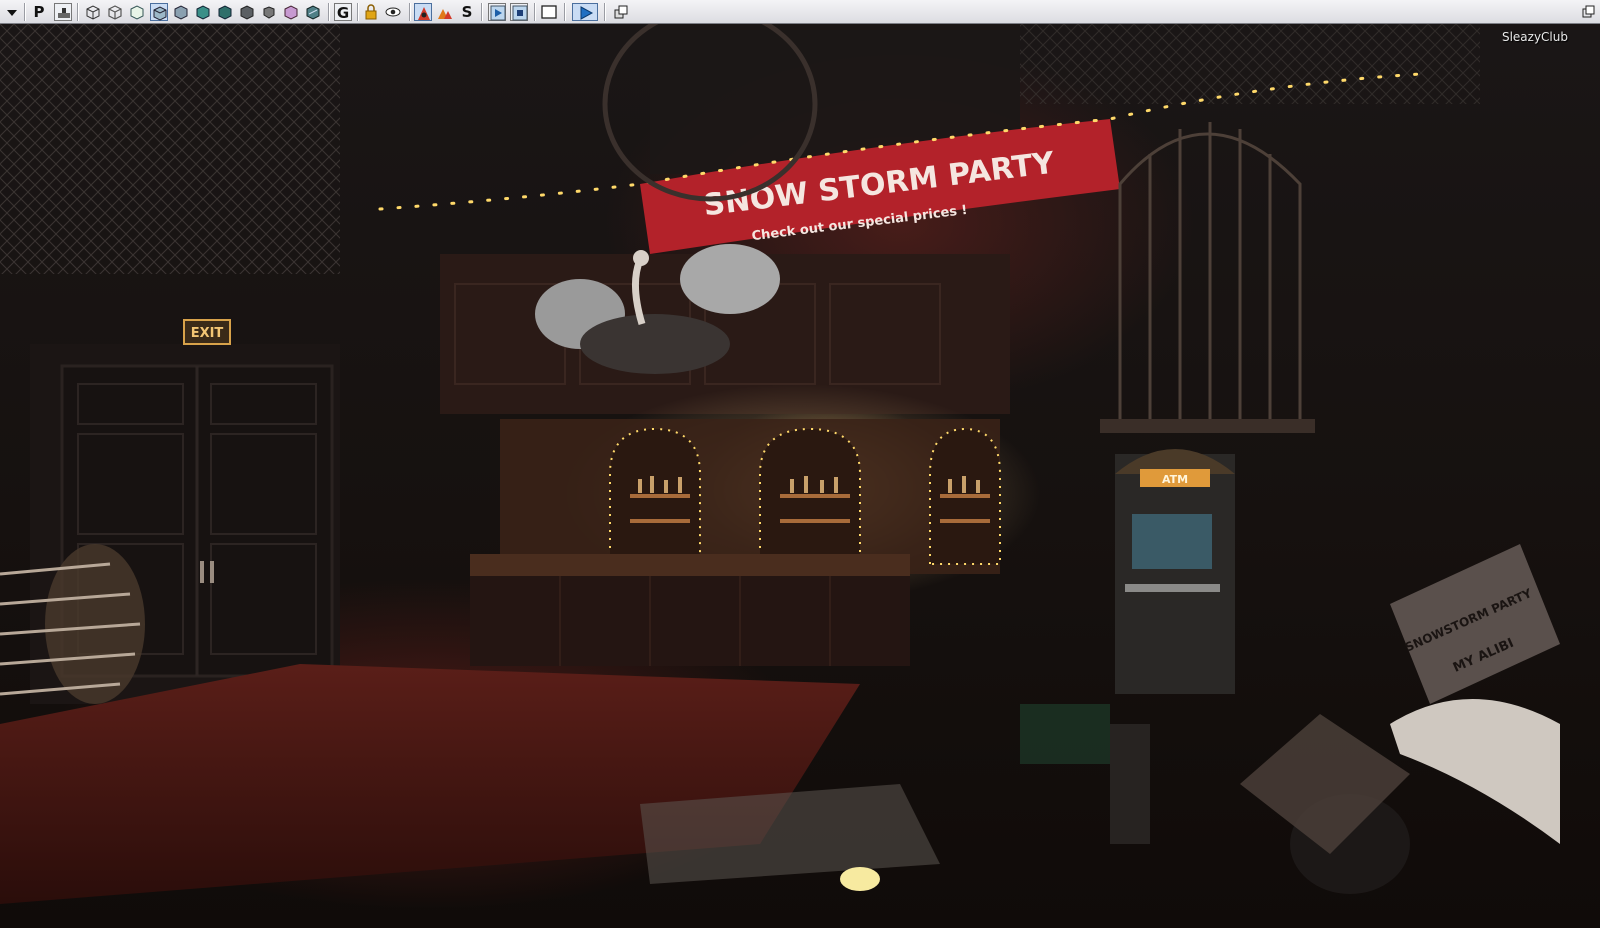 The width and height of the screenshot is (1600, 928). I want to click on texture-density-icon, so click(247, 12).